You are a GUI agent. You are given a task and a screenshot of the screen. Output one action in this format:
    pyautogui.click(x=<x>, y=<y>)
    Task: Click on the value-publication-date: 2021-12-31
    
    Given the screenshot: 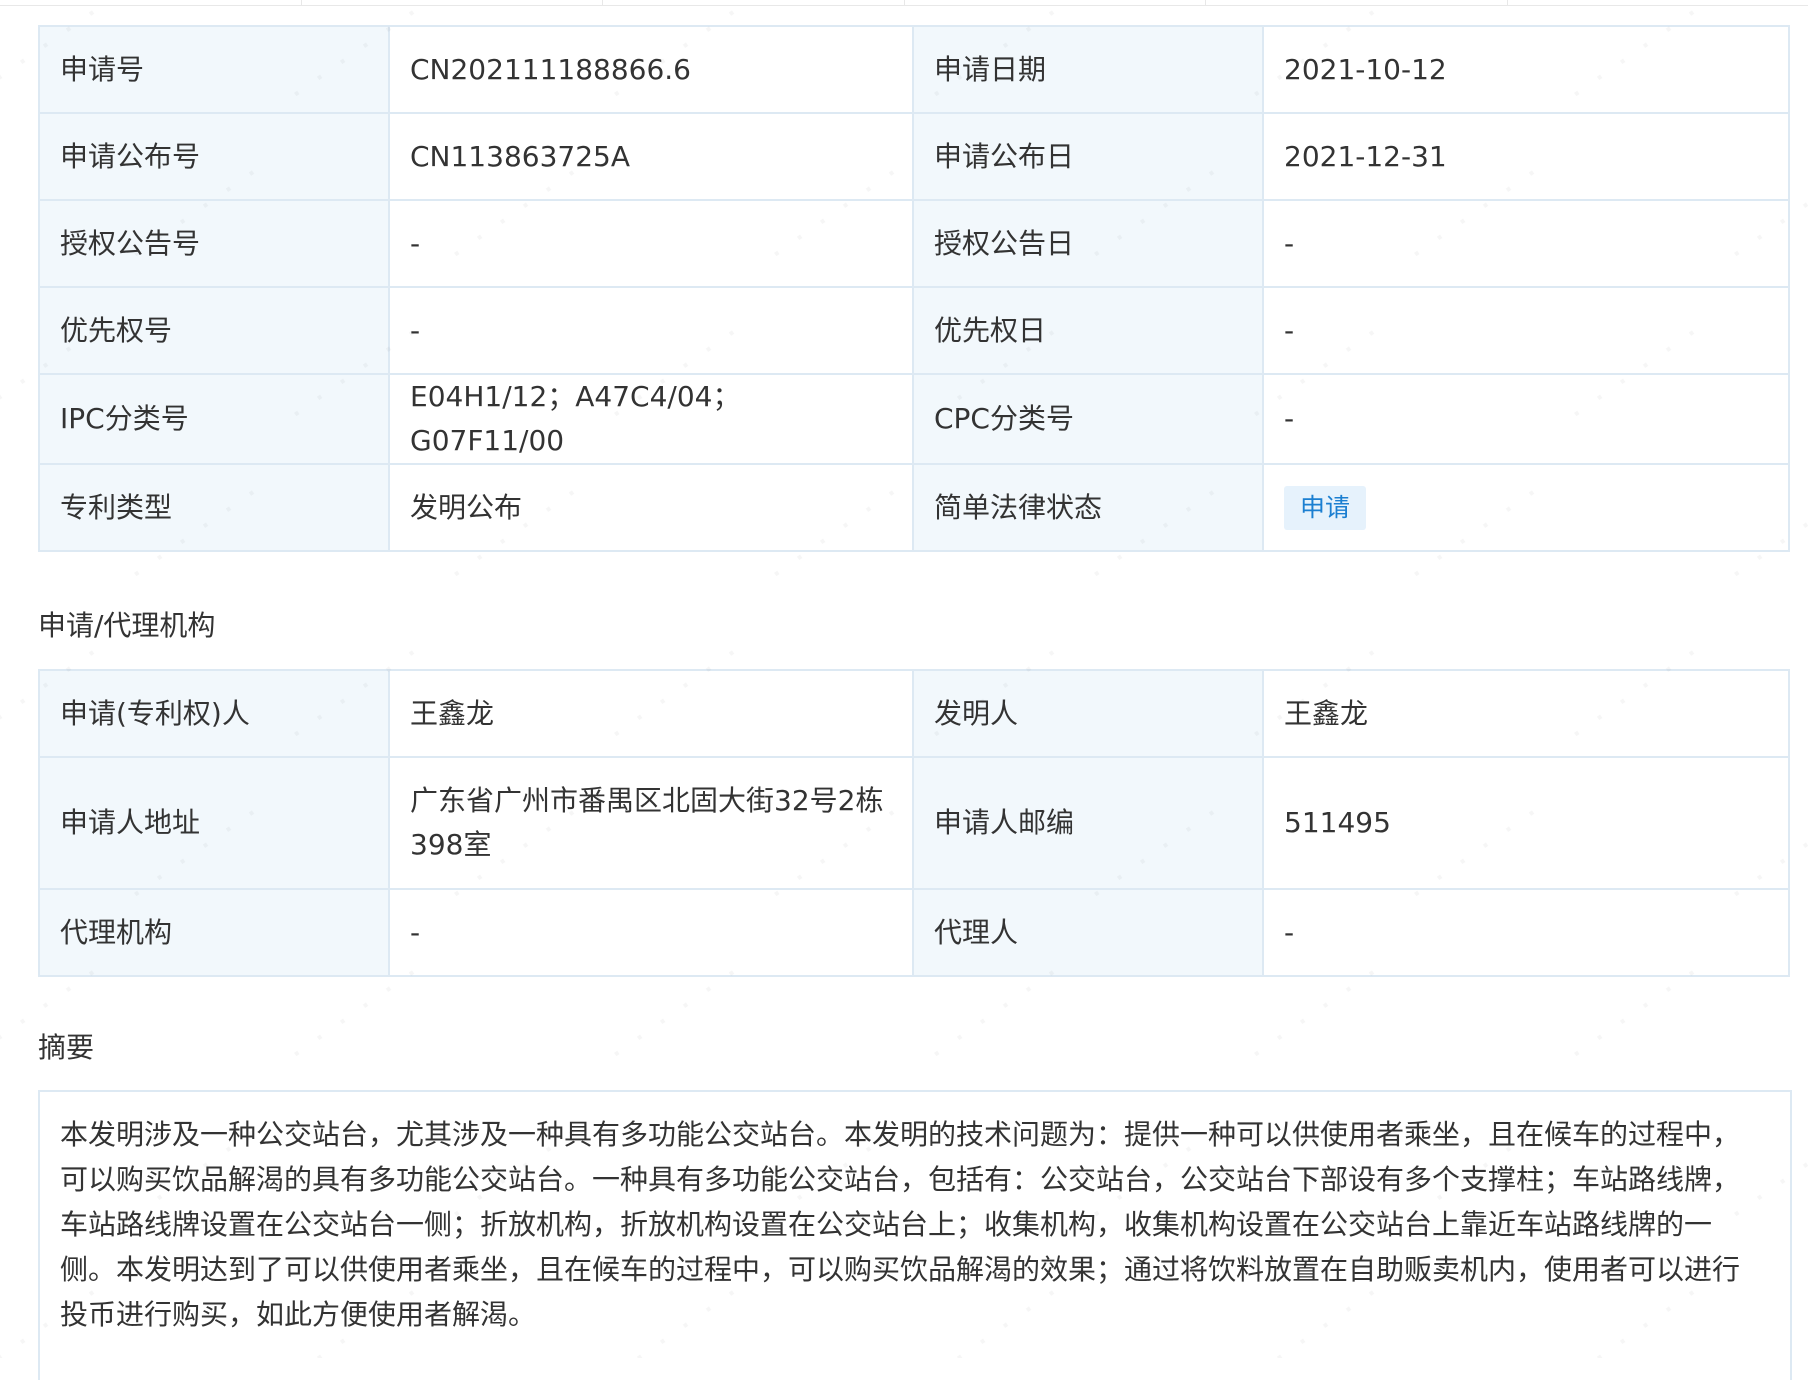 What is the action you would take?
    pyautogui.click(x=1526, y=156)
    